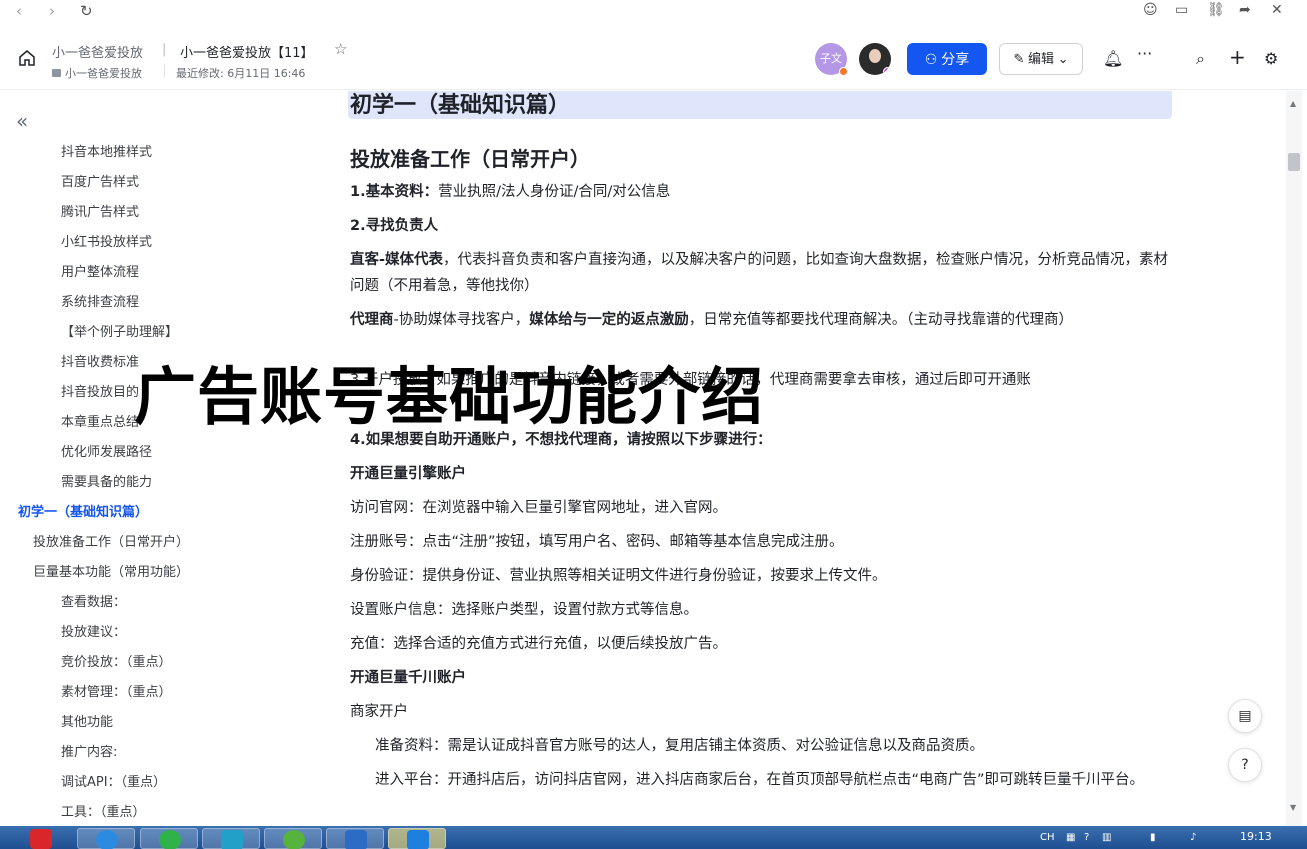 The image size is (1307, 849). I want to click on help-icon: ?, so click(1245, 765).